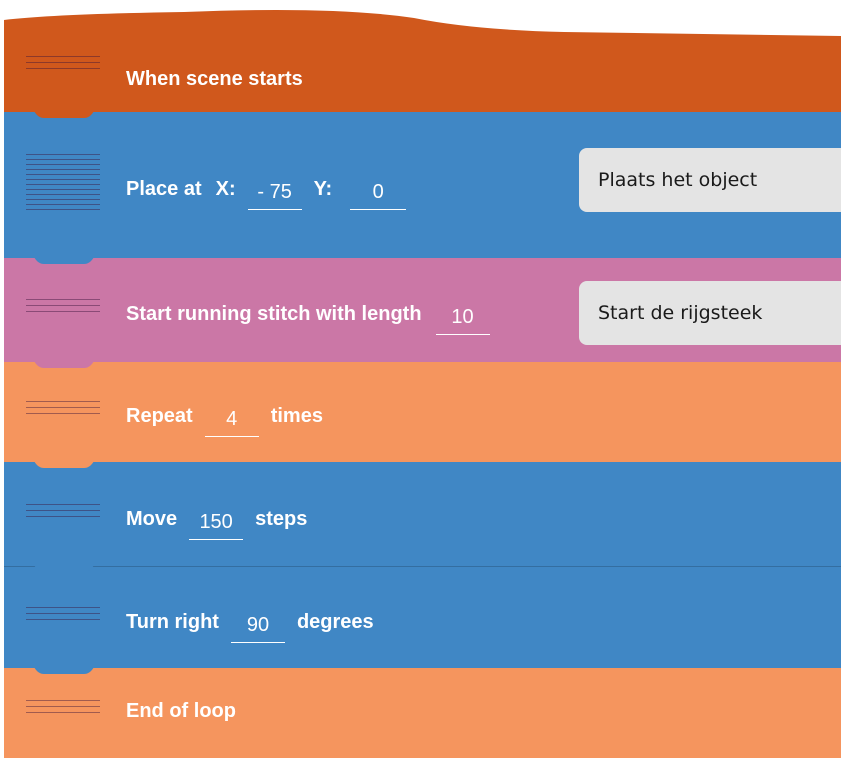 This screenshot has width=841, height=758. I want to click on block-suffix: times, so click(296, 416).